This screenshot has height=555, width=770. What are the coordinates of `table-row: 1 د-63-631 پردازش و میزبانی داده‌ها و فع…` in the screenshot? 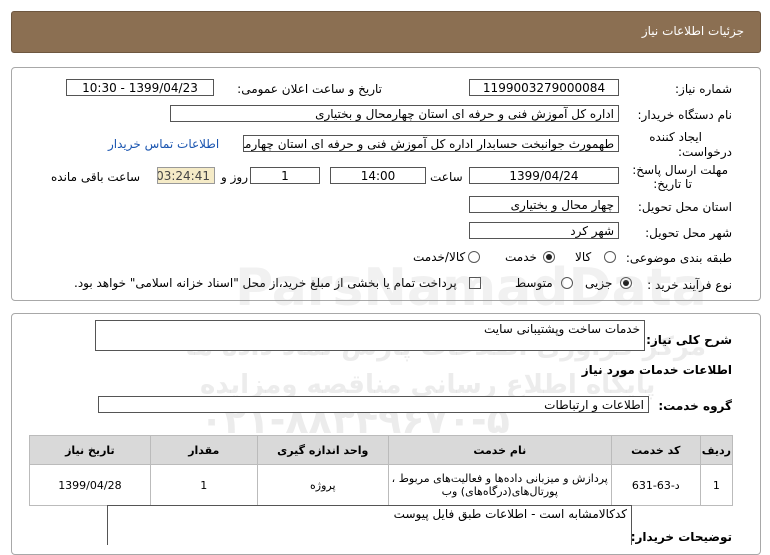 It's located at (381, 485).